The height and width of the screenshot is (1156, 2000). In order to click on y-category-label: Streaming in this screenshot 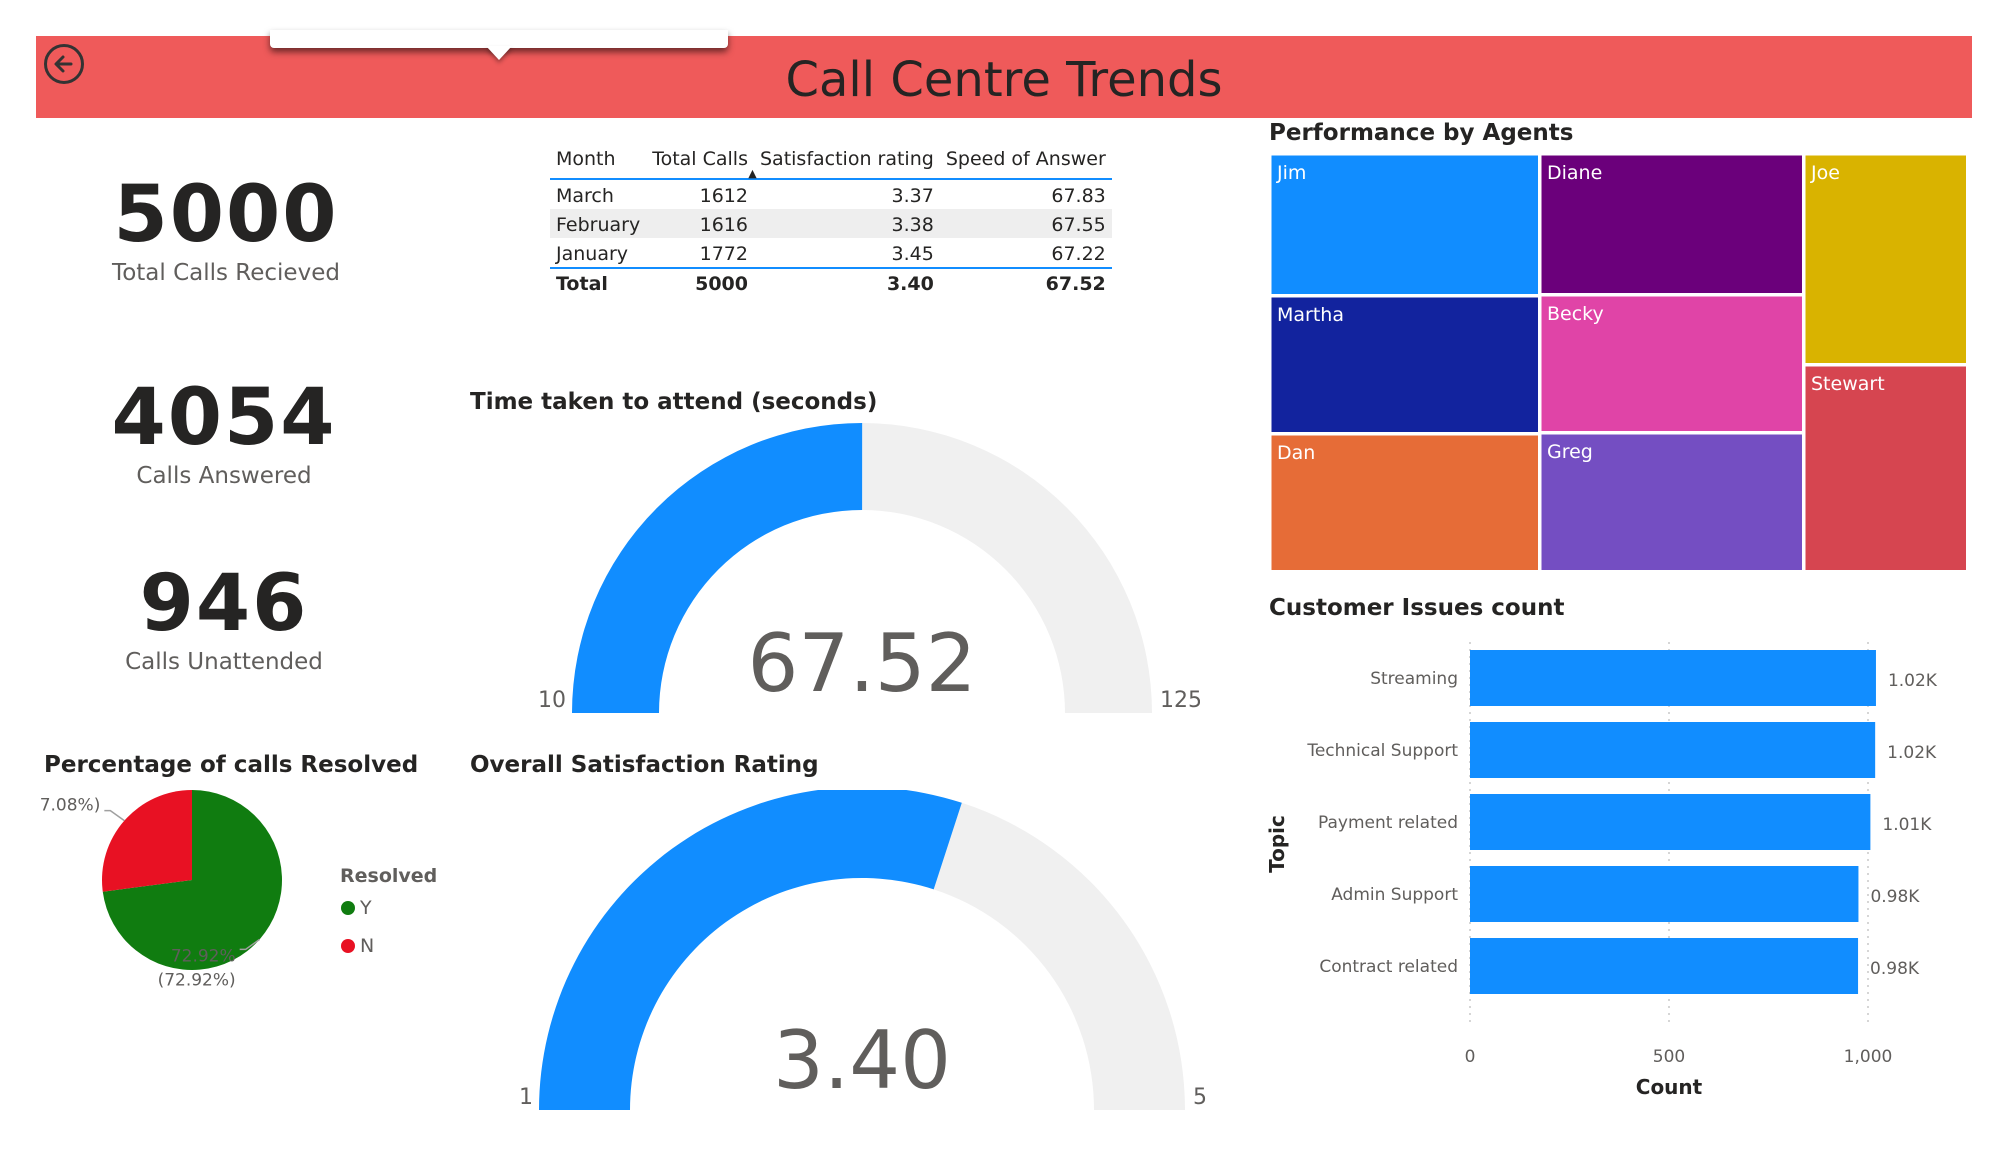, I will do `click(1414, 679)`.